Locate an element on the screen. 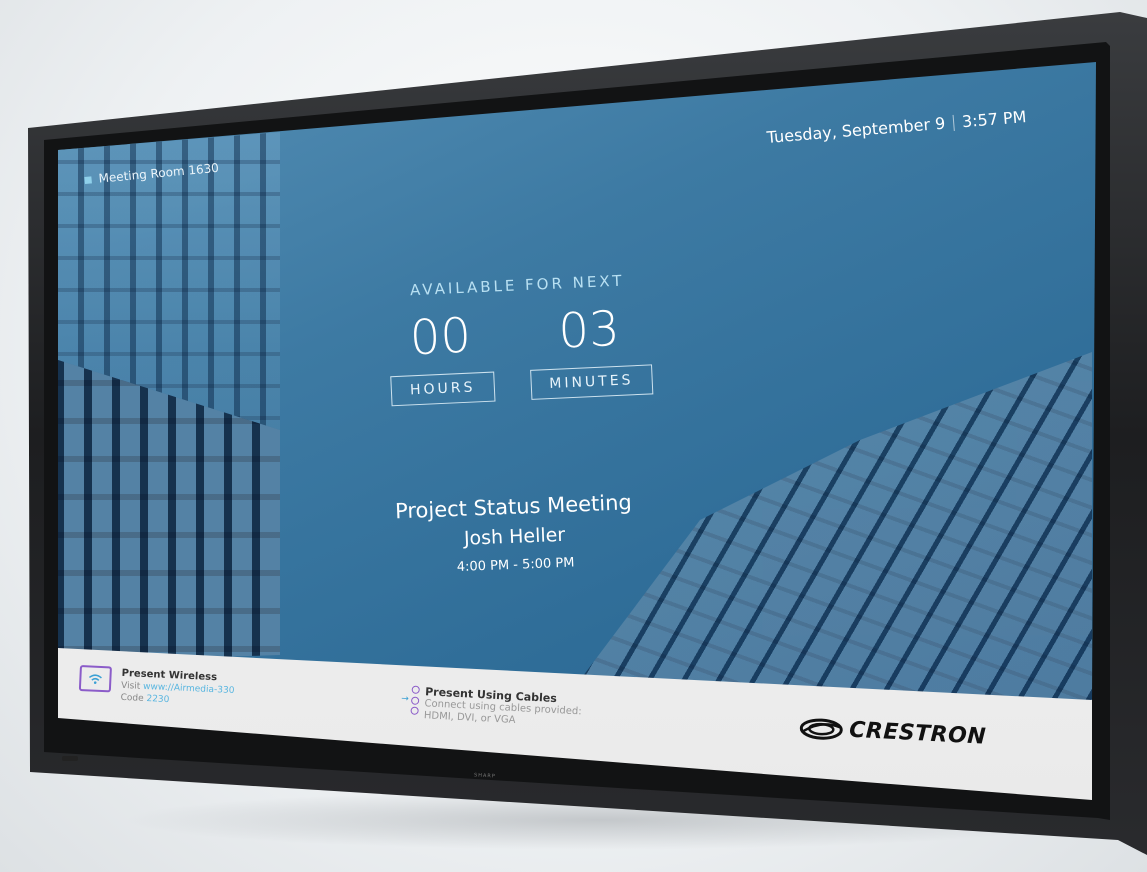 Image resolution: width=1147 pixels, height=872 pixels. hours-counter: 00 HOURS is located at coordinates (442, 357).